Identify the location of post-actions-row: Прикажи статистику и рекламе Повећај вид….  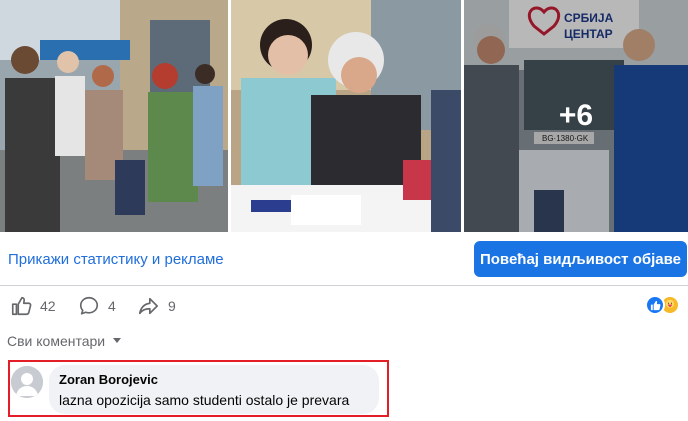
(344, 259).